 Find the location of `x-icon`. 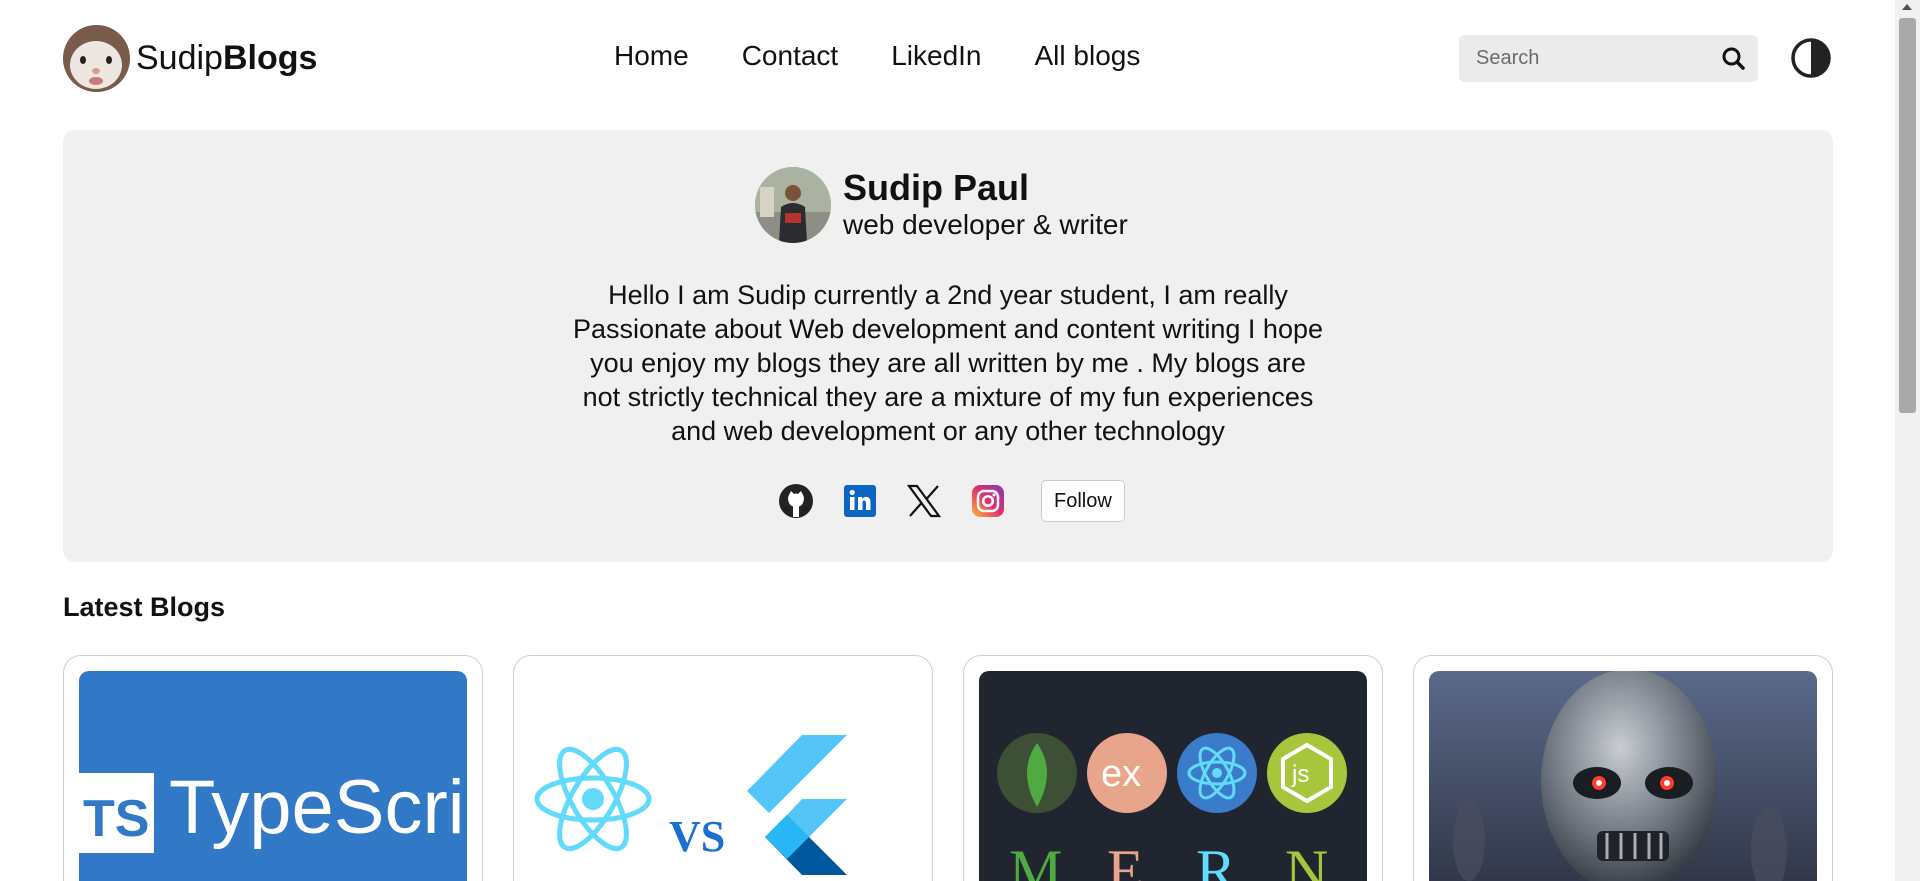

x-icon is located at coordinates (924, 501).